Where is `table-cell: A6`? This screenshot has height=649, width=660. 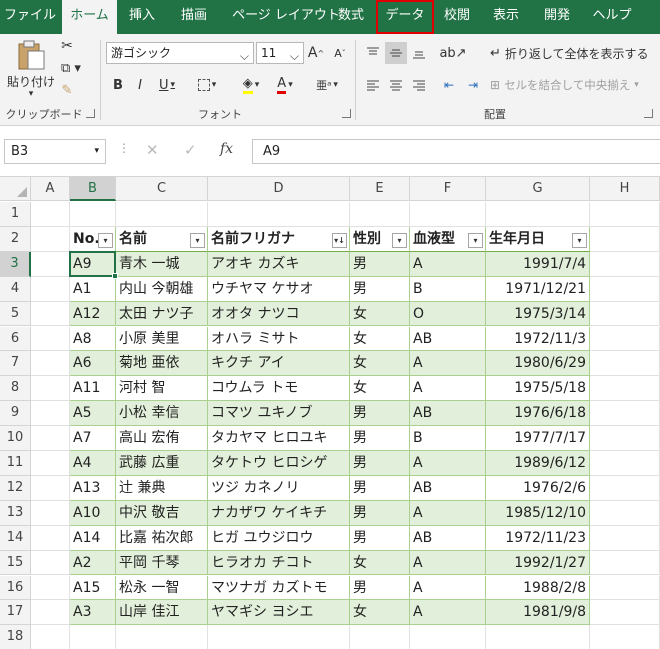 table-cell: A6 is located at coordinates (93, 364).